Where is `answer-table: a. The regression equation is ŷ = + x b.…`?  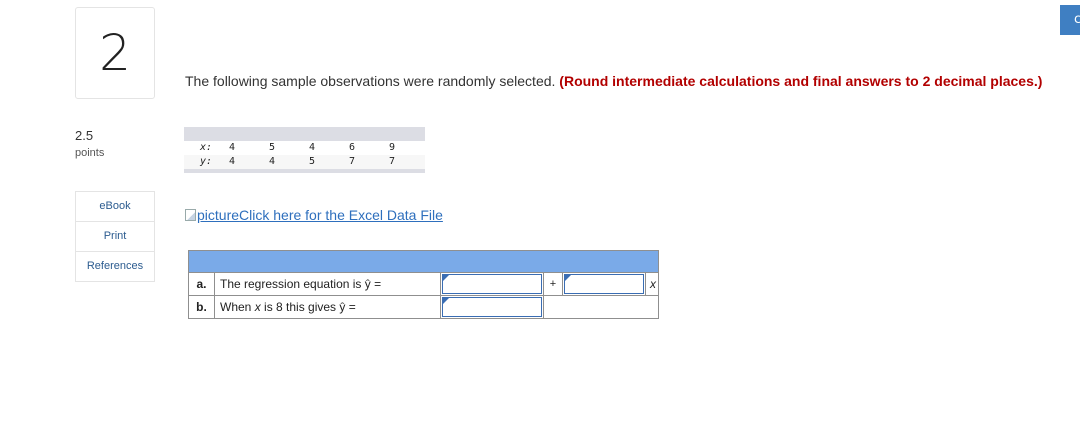
answer-table: a. The regression equation is ŷ = + x b.… is located at coordinates (423, 284).